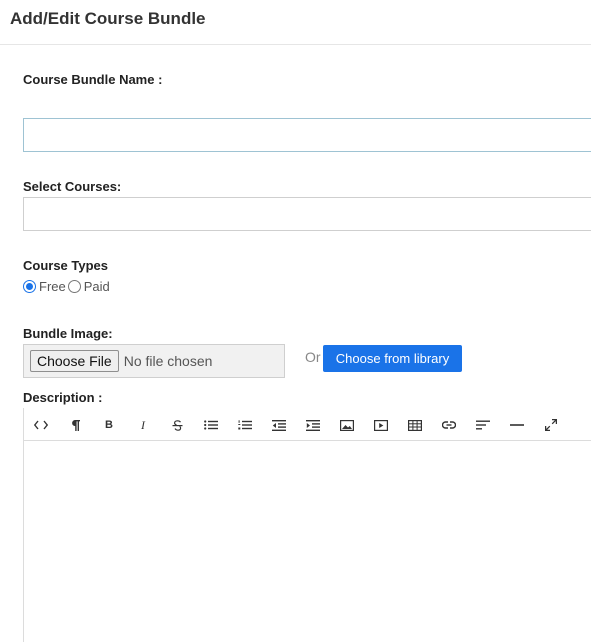 The width and height of the screenshot is (591, 642). Describe the element at coordinates (75, 425) in the screenshot. I see `paragraph-icon` at that location.